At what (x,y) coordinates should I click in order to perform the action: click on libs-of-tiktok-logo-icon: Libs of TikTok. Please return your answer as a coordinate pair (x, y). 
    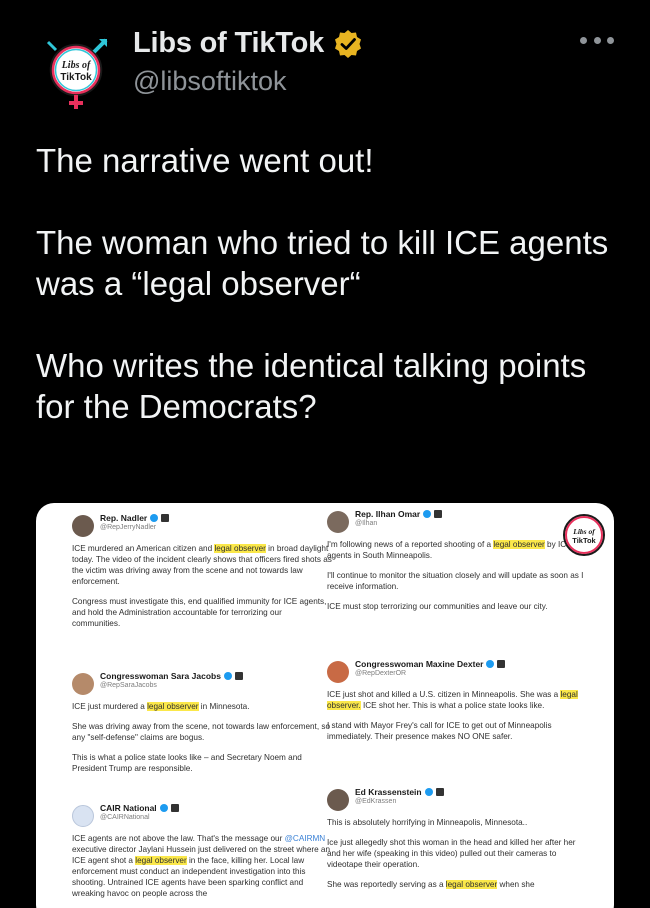
    Looking at the image, I should click on (77, 73).